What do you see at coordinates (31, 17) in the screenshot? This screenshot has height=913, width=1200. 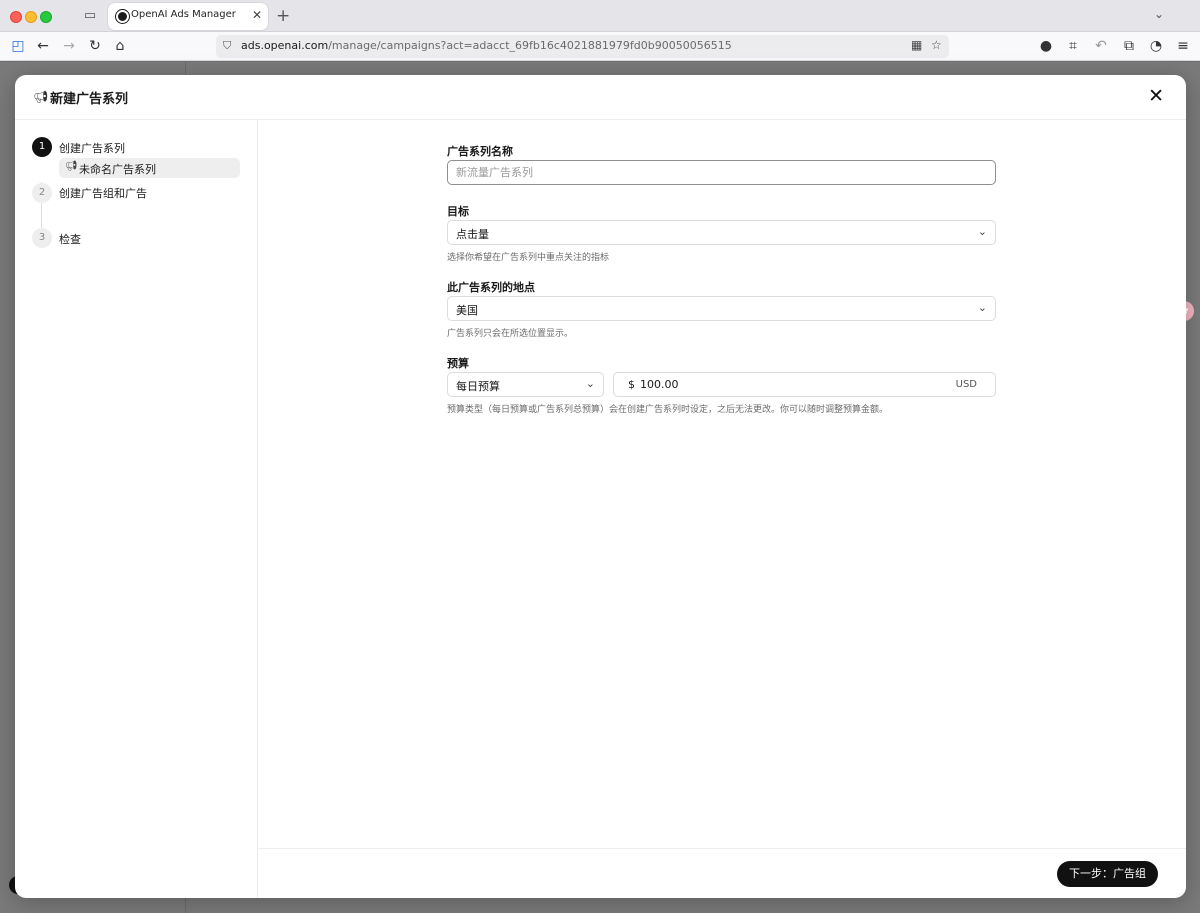 I see `window-minimize-button` at bounding box center [31, 17].